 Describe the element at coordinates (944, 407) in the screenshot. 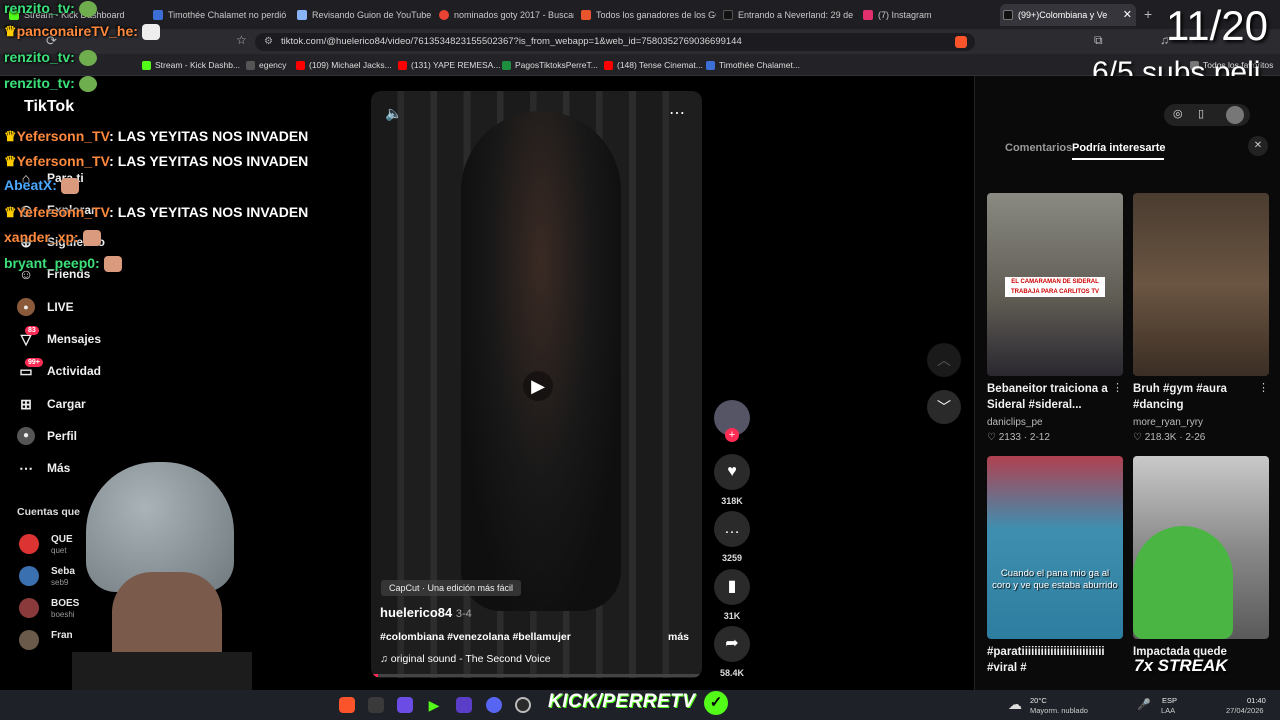

I see `next-video-button: ﹀` at that location.